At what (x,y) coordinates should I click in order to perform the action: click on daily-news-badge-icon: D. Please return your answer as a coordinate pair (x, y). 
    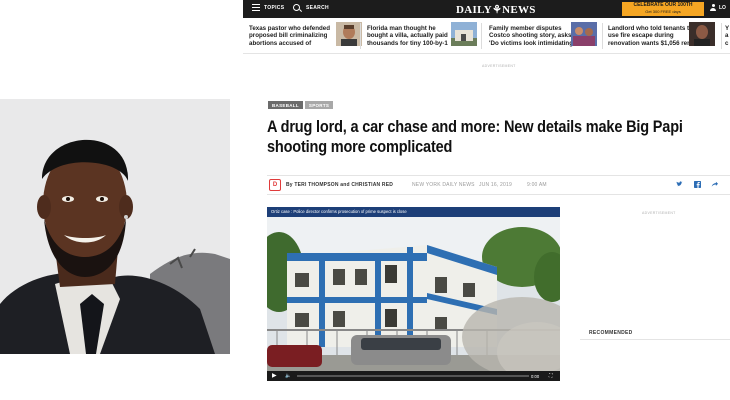
    Looking at the image, I should click on (275, 185).